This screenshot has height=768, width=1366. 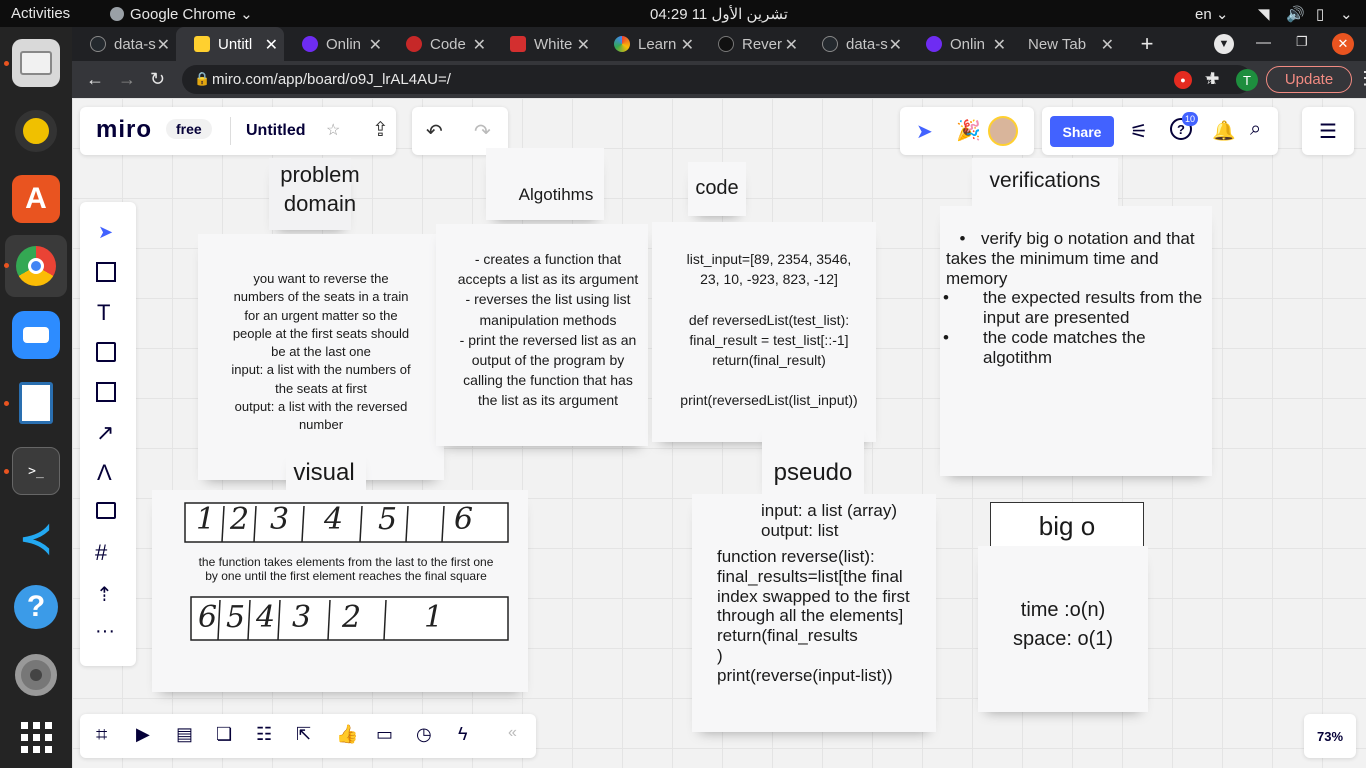 I want to click on shape-tool-icon, so click(x=106, y=392).